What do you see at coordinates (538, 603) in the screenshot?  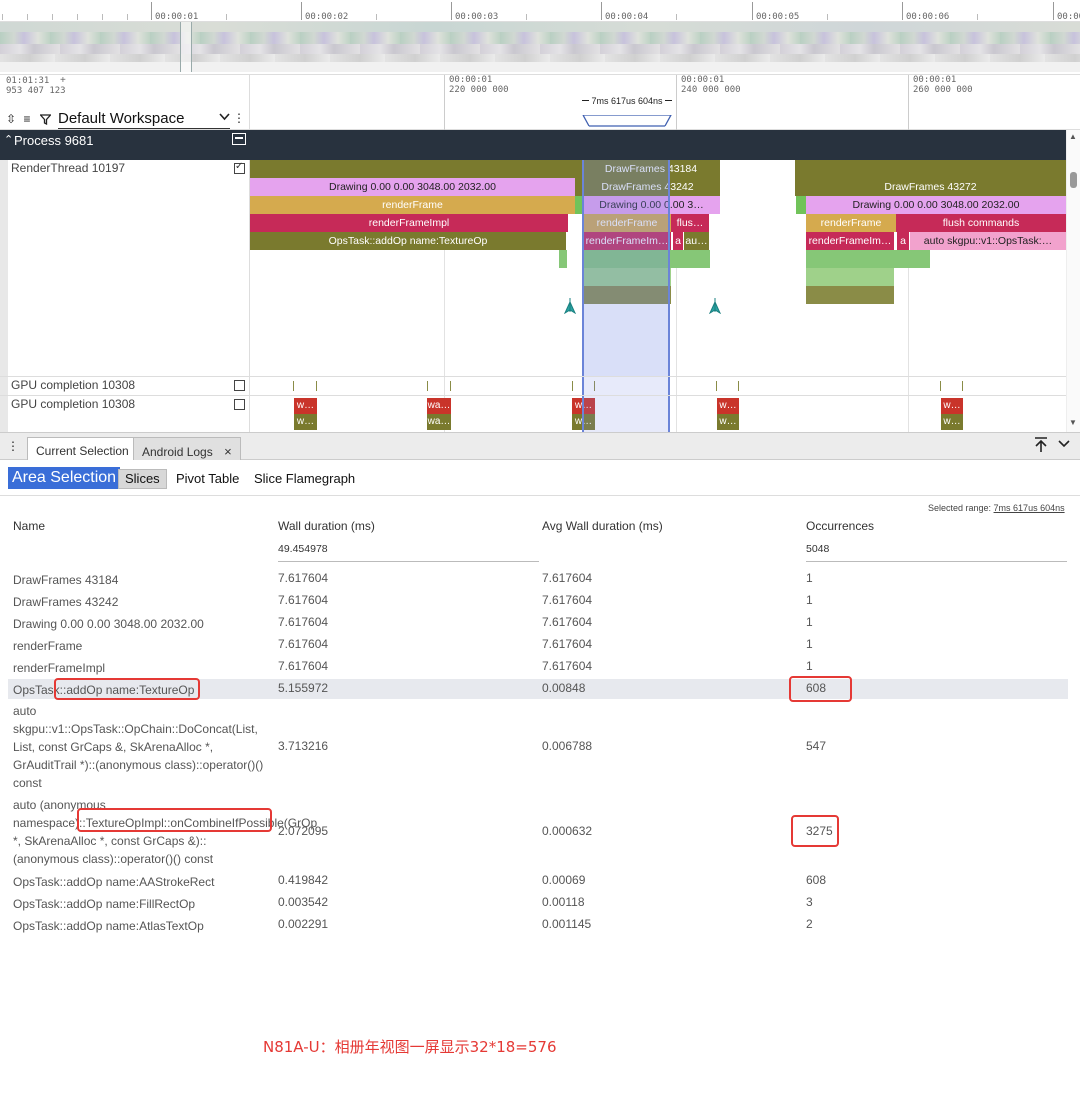 I see `table-row: DrawFrames 43242 7.617604 7.617604 1` at bounding box center [538, 603].